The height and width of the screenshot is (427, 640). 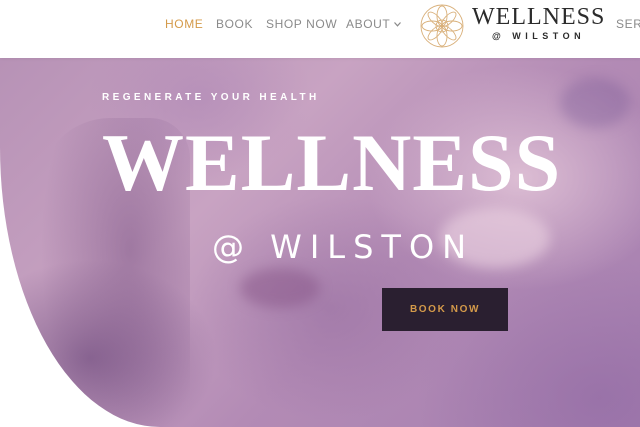 What do you see at coordinates (538, 17) in the screenshot?
I see `logo-wordmark: WELLNESS` at bounding box center [538, 17].